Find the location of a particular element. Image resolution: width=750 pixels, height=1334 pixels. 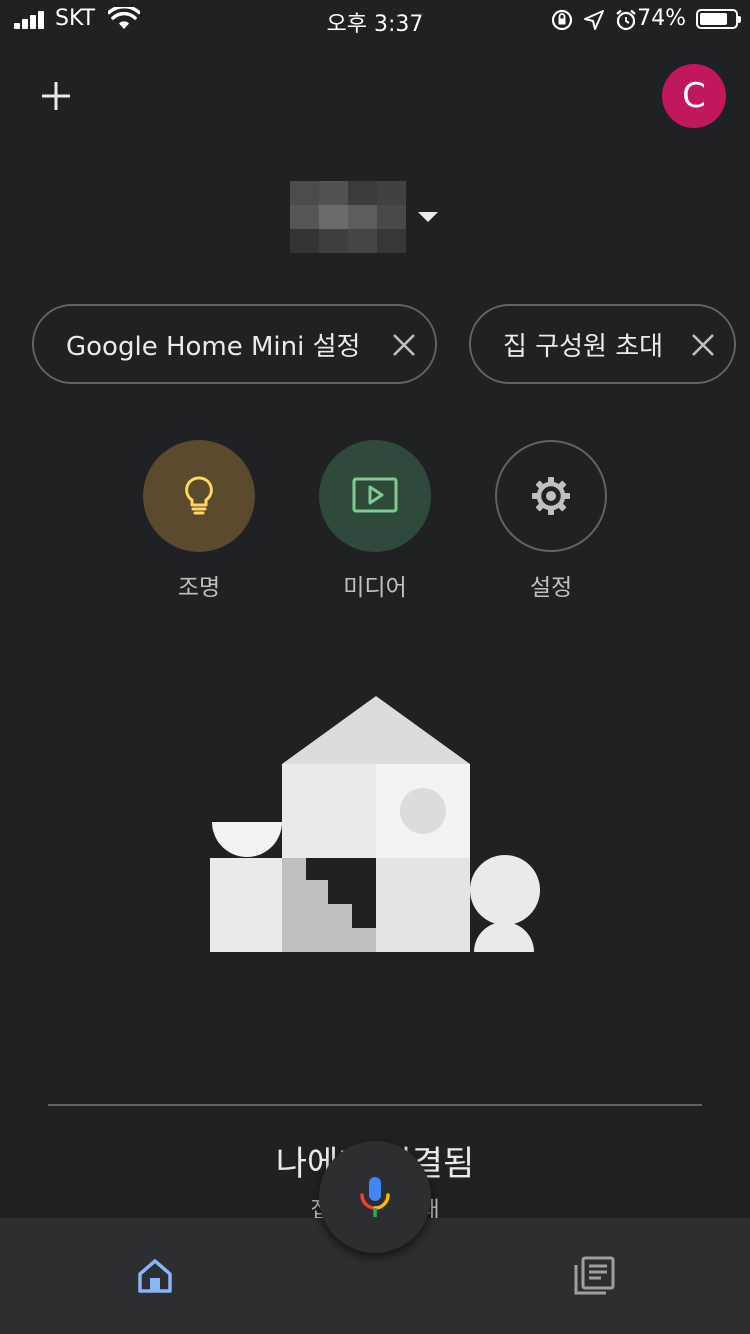

home-dropdown-icon is located at coordinates (428, 218).